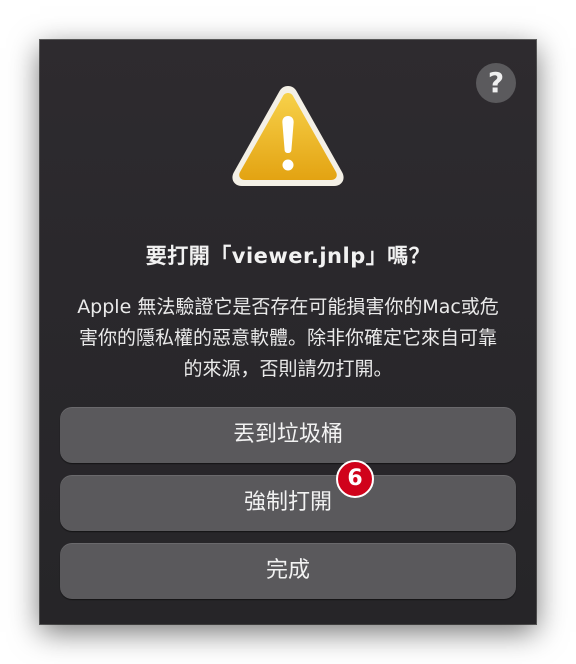 The height and width of the screenshot is (664, 576). I want to click on dialog-title: 要打開「viewer.jnlp」嗎？, so click(288, 256).